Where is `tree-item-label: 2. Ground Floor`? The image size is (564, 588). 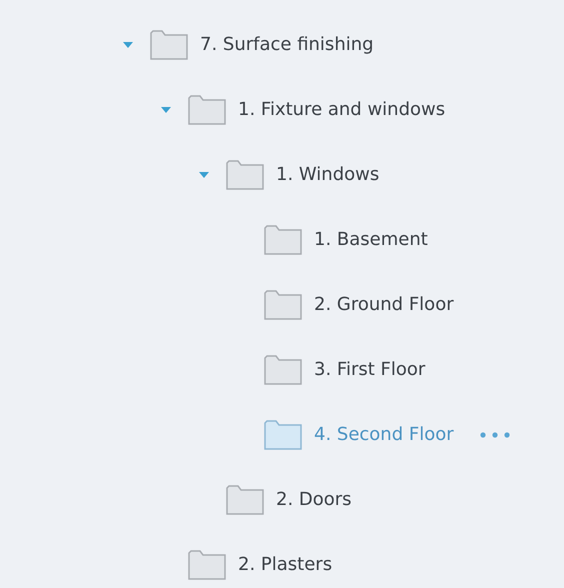
tree-item-label: 2. Ground Floor is located at coordinates (384, 304).